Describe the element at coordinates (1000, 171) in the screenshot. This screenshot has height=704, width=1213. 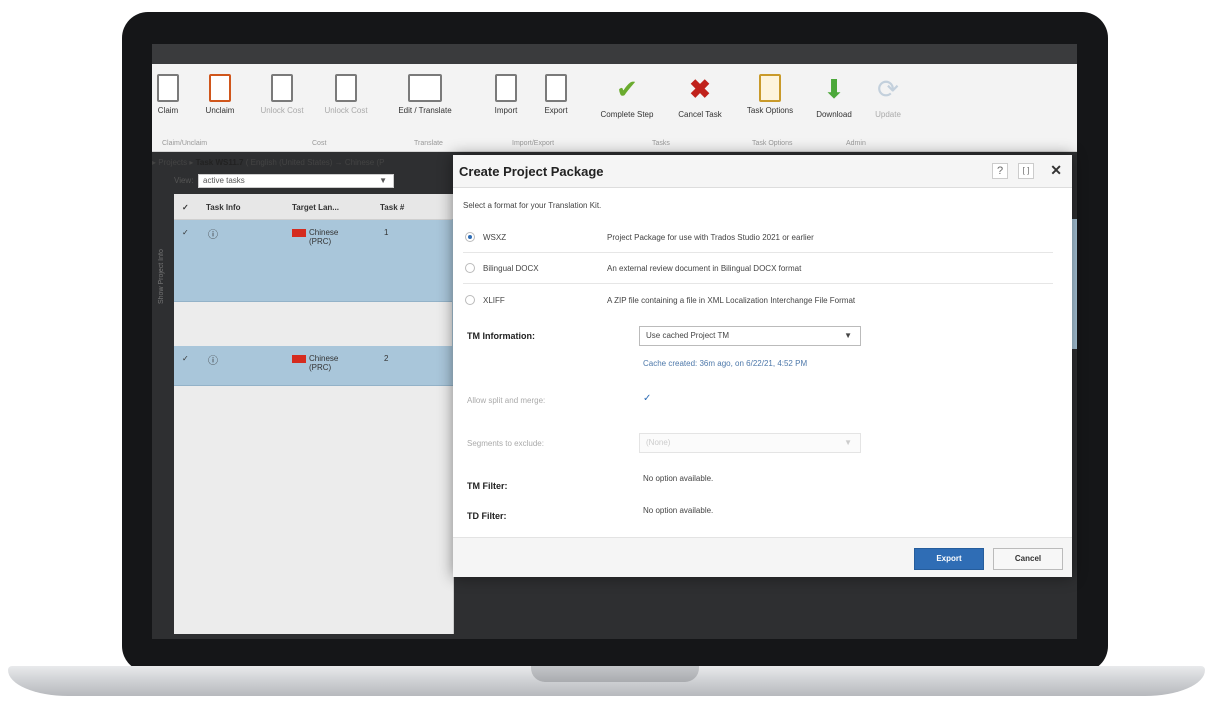
I see `help-button: ?` at that location.